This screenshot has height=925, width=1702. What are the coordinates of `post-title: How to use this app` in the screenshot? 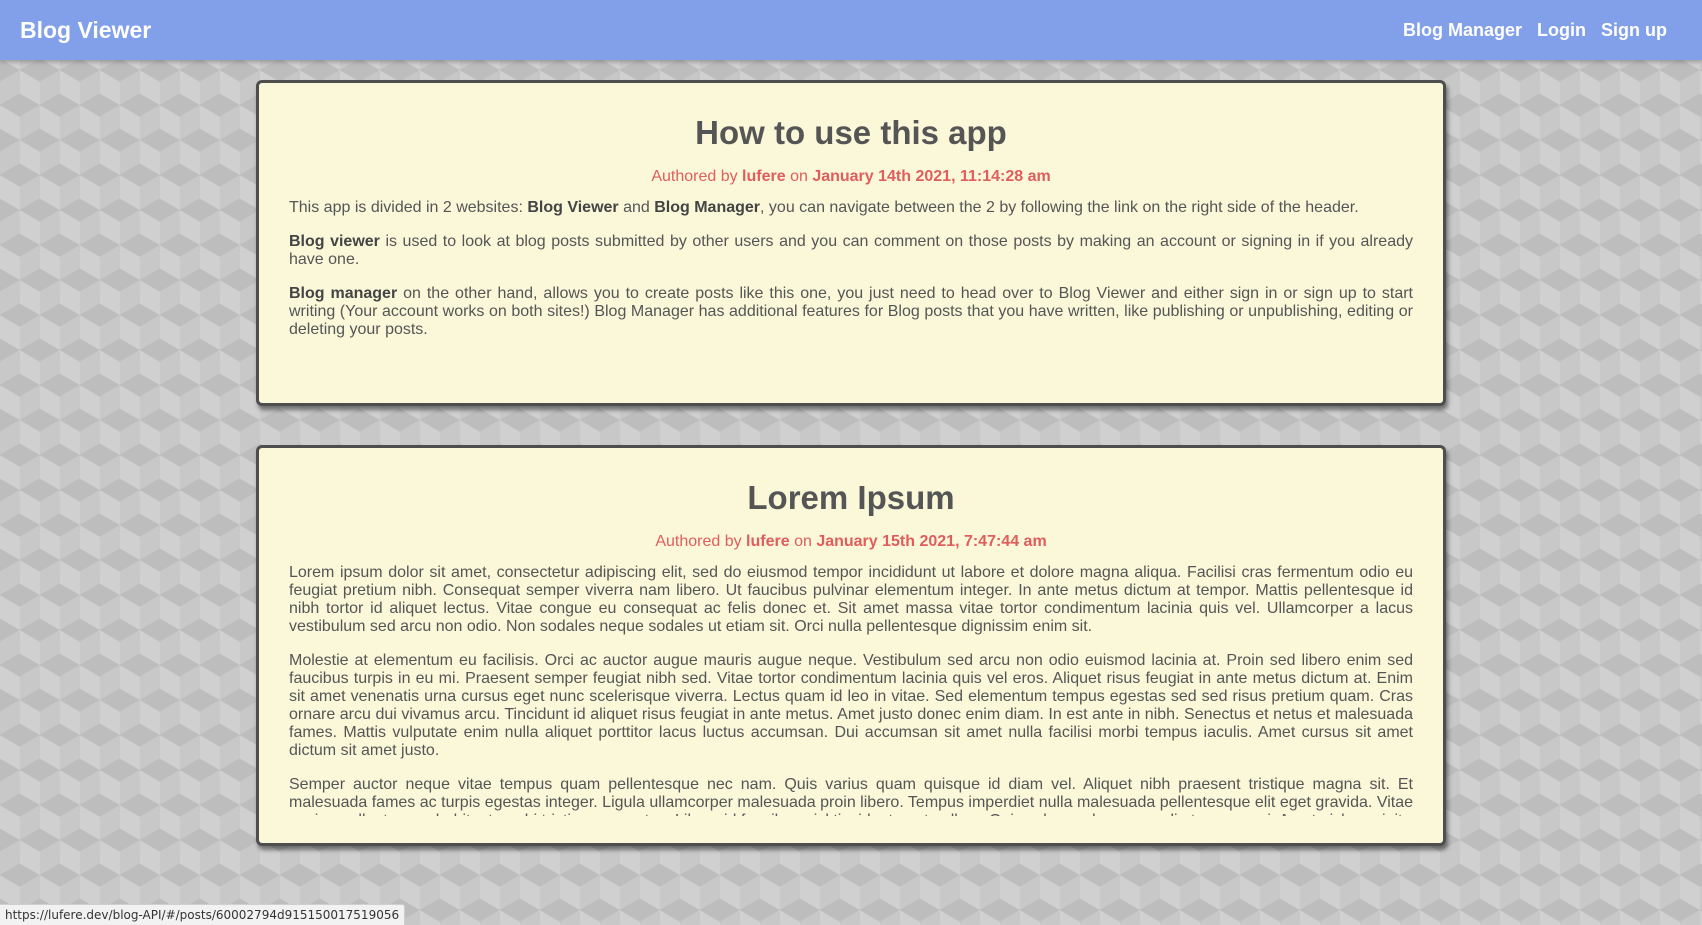 It's located at (851, 118).